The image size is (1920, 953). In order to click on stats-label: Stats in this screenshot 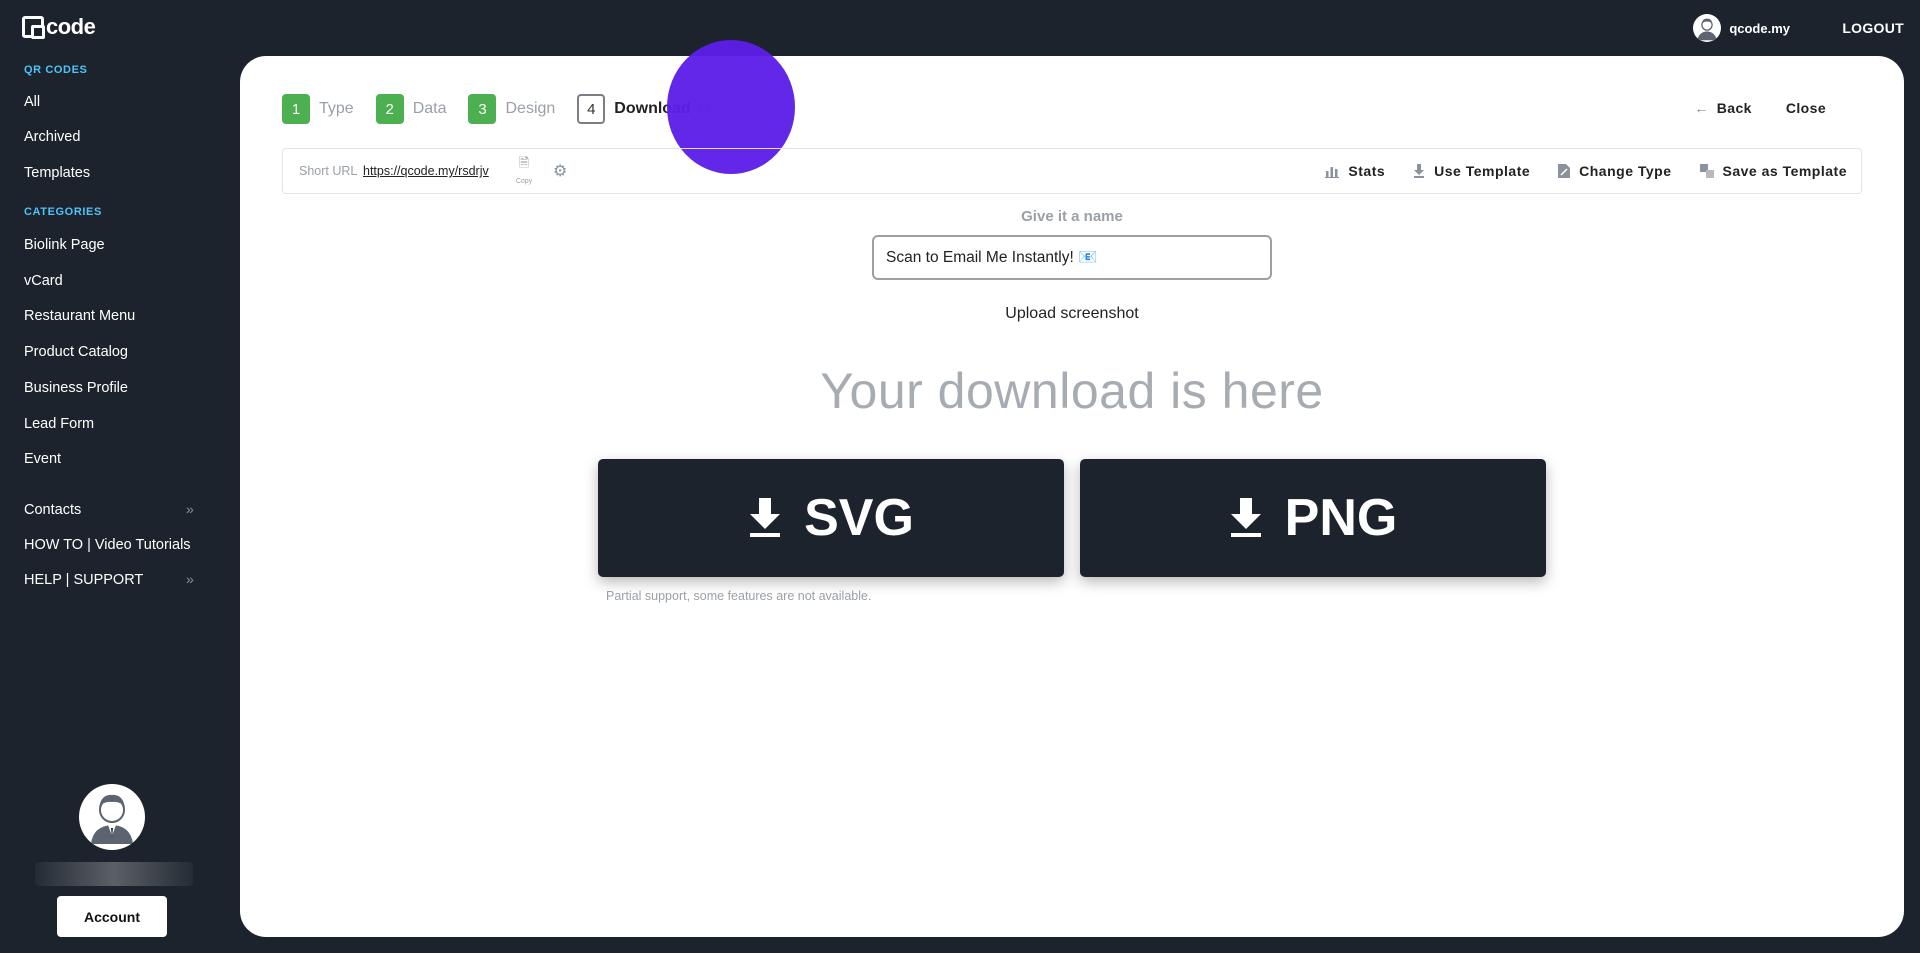, I will do `click(1367, 171)`.